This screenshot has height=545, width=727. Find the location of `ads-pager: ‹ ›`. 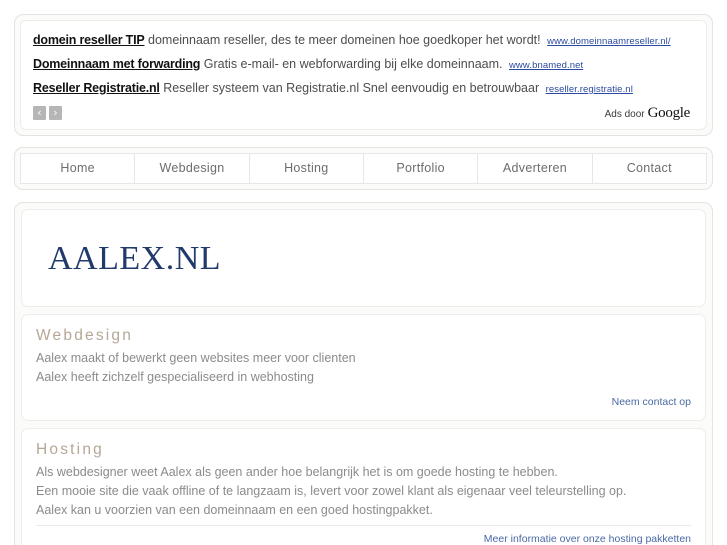

ads-pager: ‹ › is located at coordinates (47, 113).